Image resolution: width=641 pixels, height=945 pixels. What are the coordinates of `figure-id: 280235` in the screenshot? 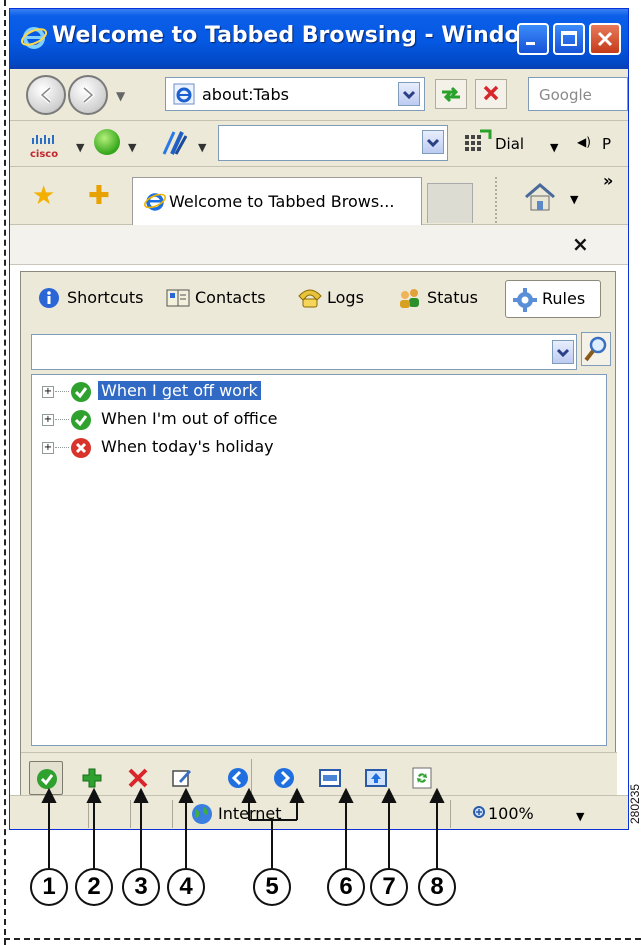 It's located at (634, 803).